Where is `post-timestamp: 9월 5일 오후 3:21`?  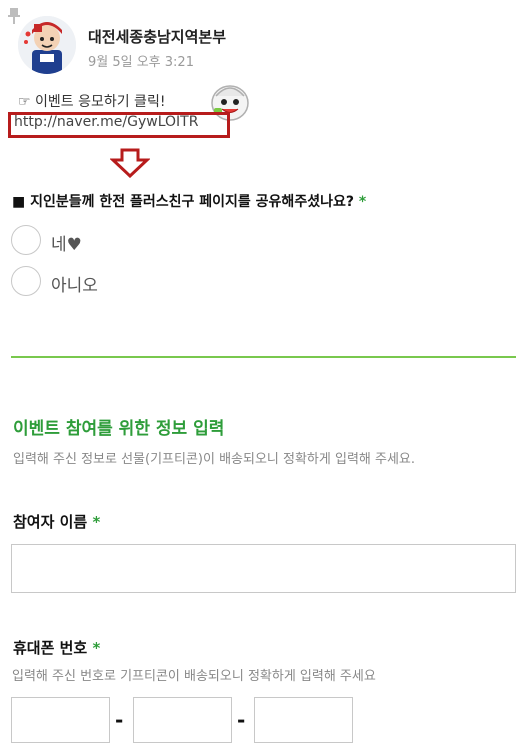 post-timestamp: 9월 5일 오후 3:21 is located at coordinates (141, 62).